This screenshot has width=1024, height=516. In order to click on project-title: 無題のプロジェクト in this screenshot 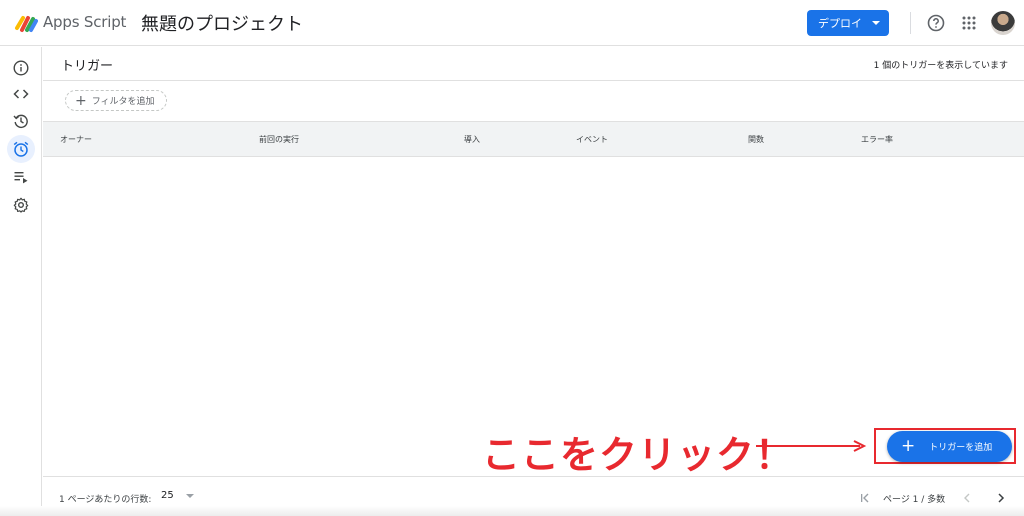, I will do `click(222, 23)`.